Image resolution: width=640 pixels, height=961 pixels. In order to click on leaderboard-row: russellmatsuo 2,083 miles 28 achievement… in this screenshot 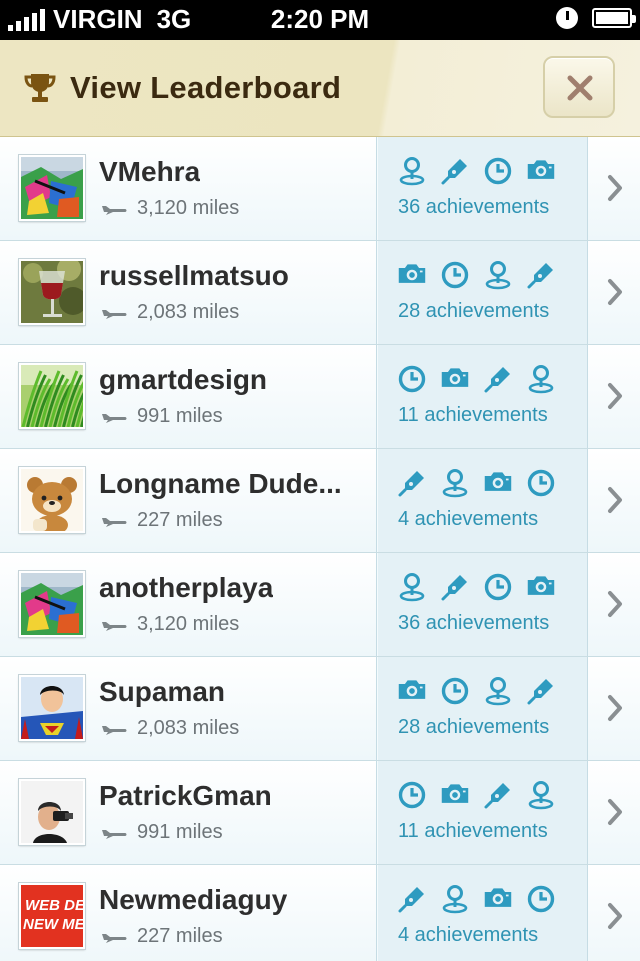, I will do `click(320, 293)`.